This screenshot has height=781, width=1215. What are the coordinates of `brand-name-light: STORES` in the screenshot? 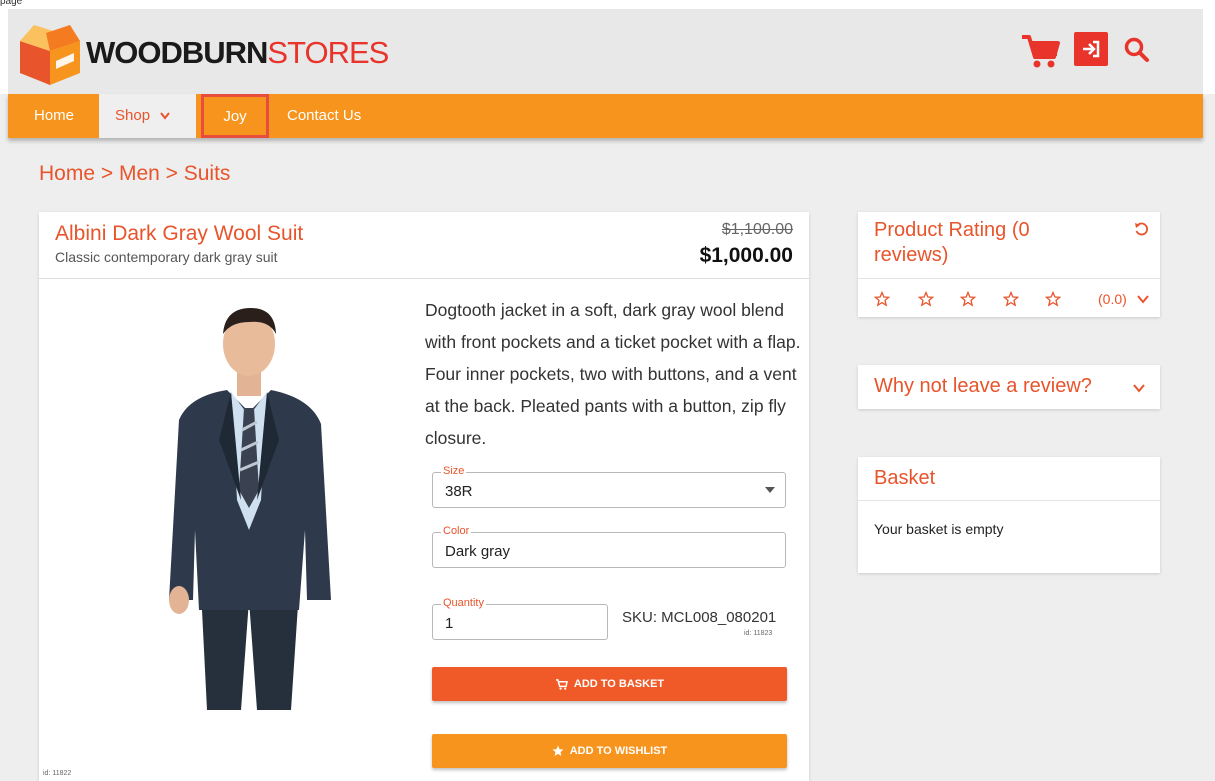 It's located at (328, 52).